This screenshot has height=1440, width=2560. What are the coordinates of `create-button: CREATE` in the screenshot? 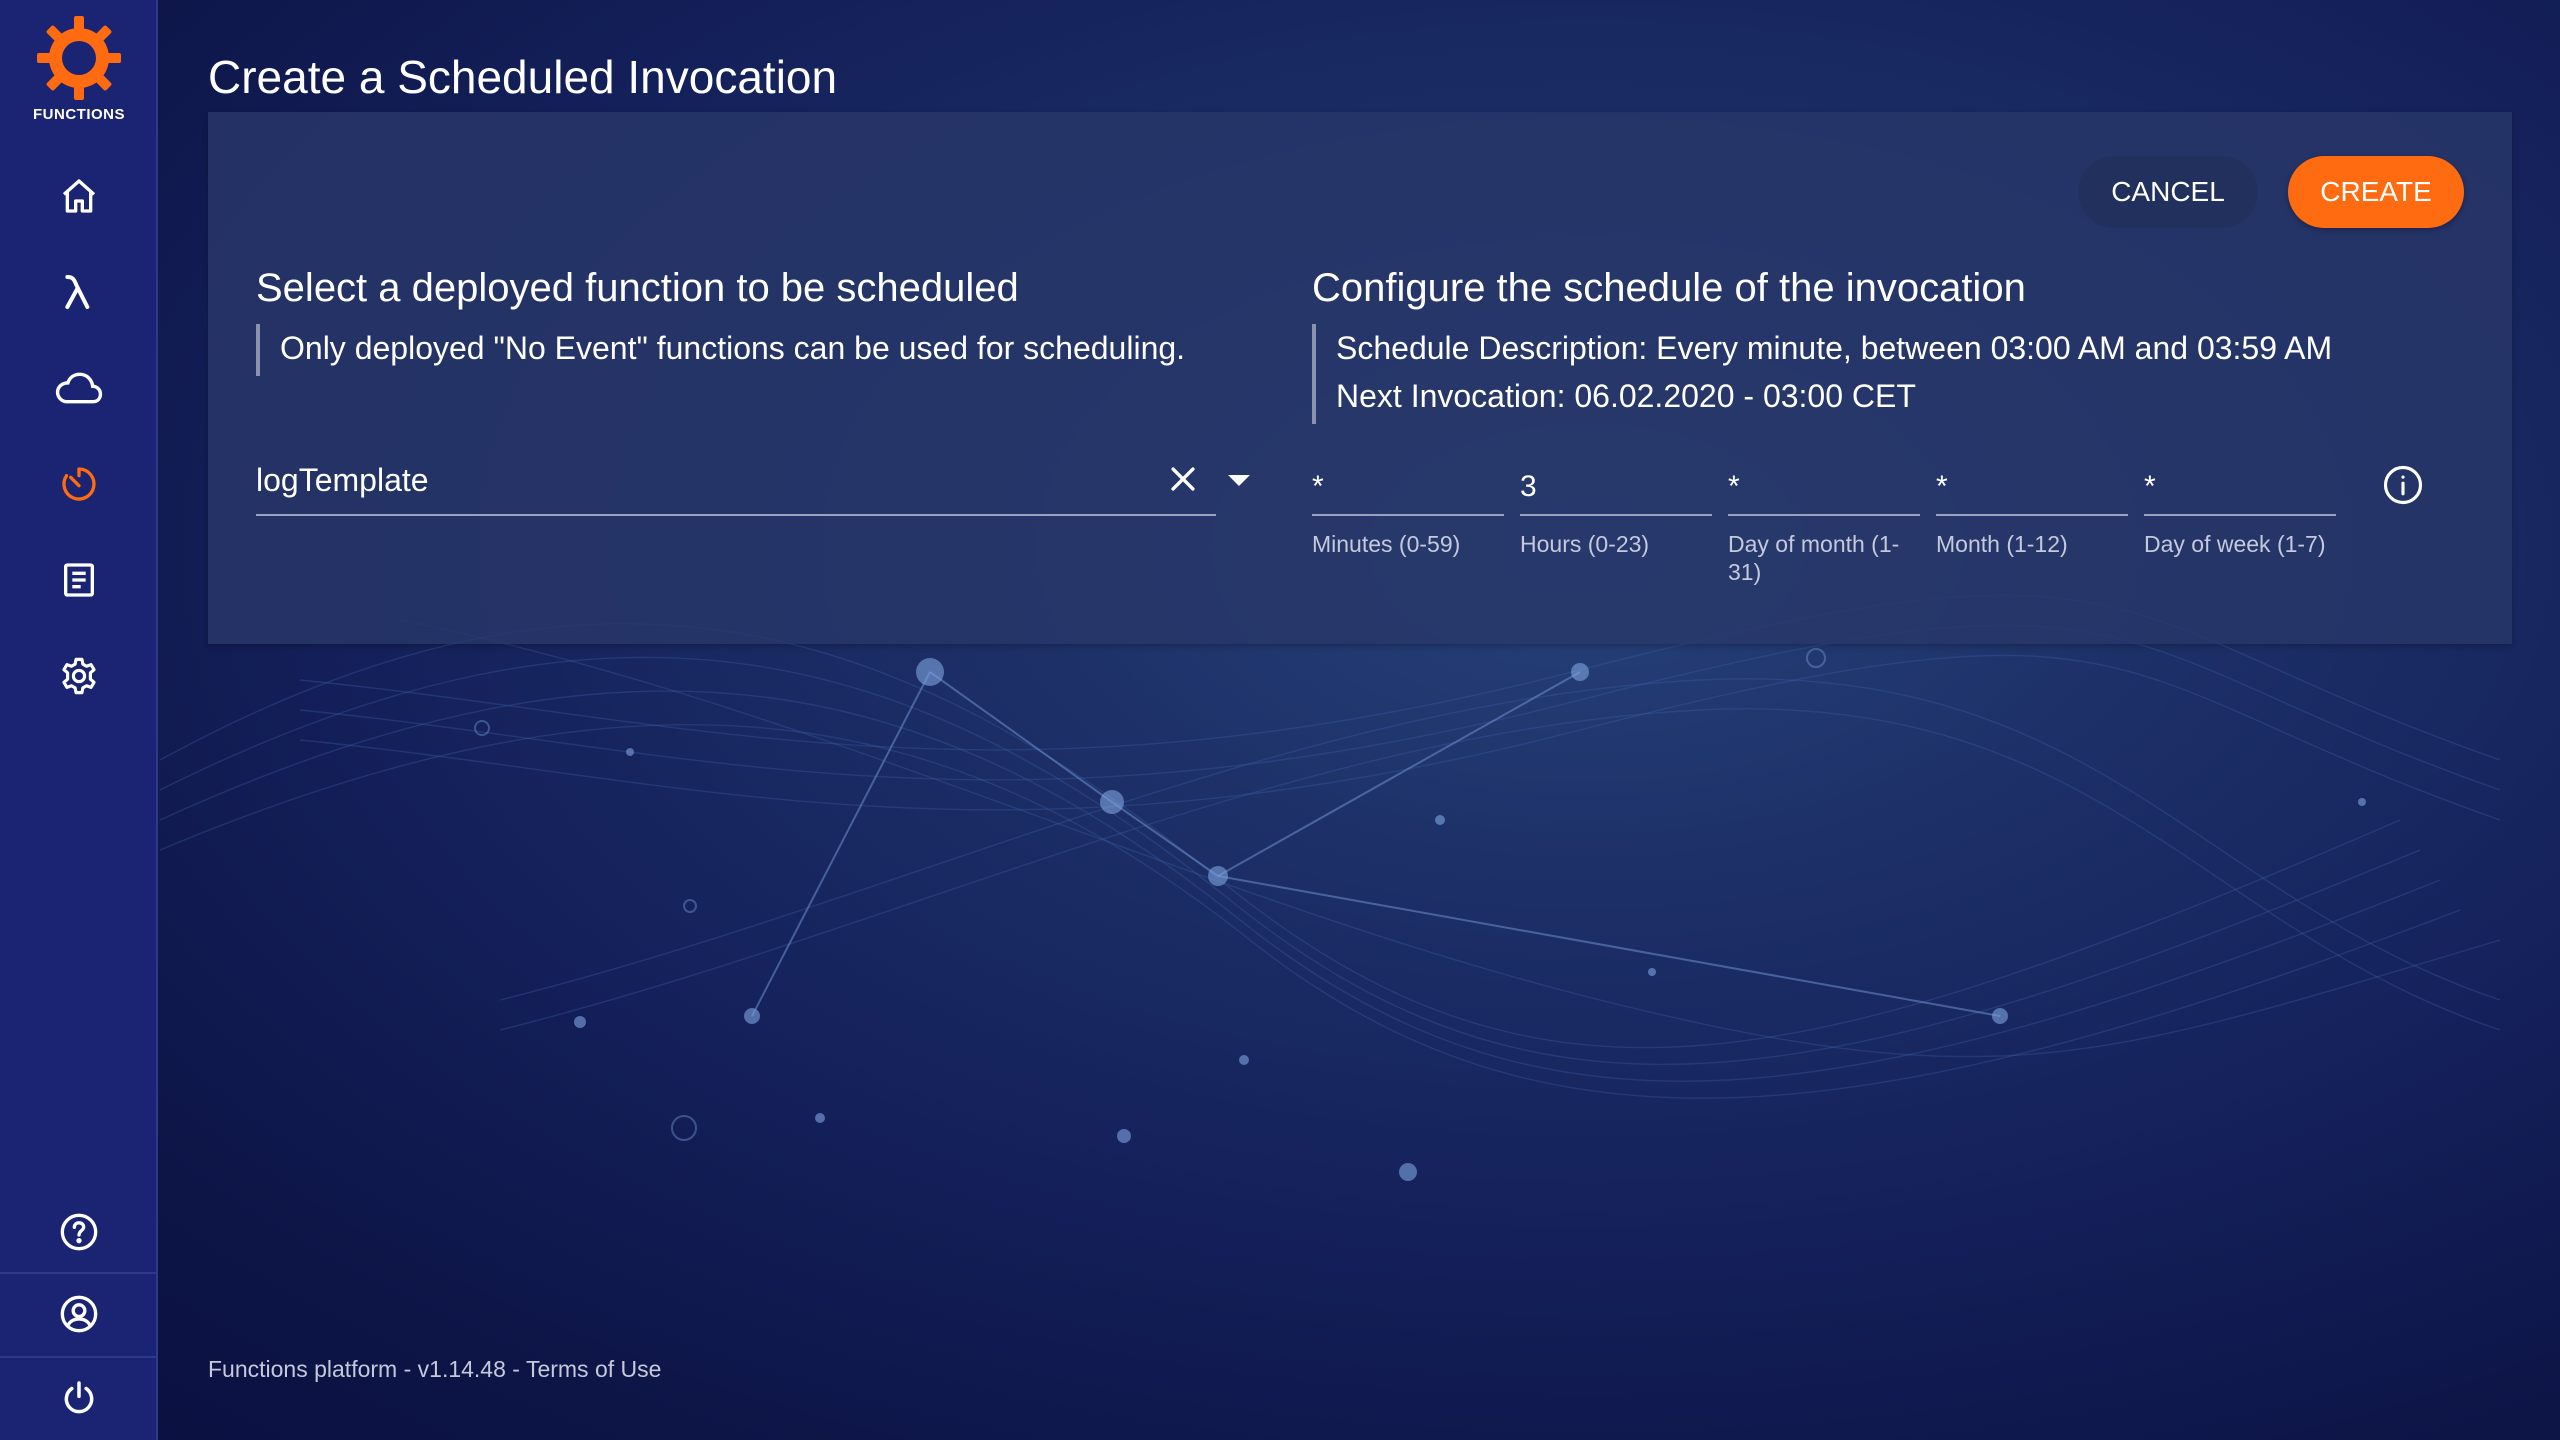 It's located at (2376, 192).